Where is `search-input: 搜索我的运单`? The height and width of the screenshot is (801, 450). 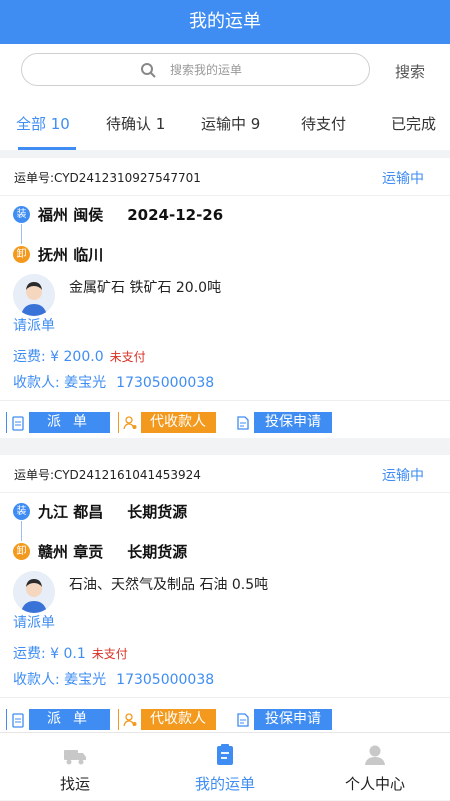 search-input: 搜索我的运单 is located at coordinates (195, 69).